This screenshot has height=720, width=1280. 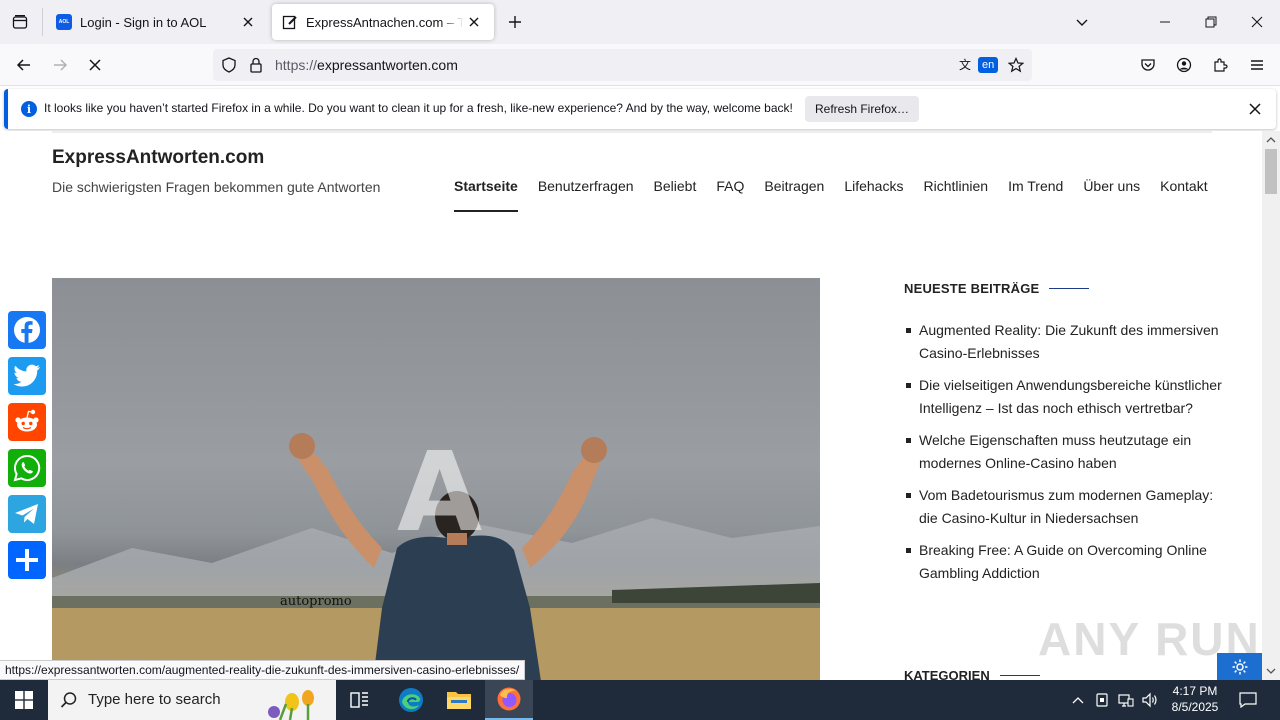 What do you see at coordinates (1195, 699) in the screenshot?
I see `taskbar-clock: 4:17 PM 8/5/2025` at bounding box center [1195, 699].